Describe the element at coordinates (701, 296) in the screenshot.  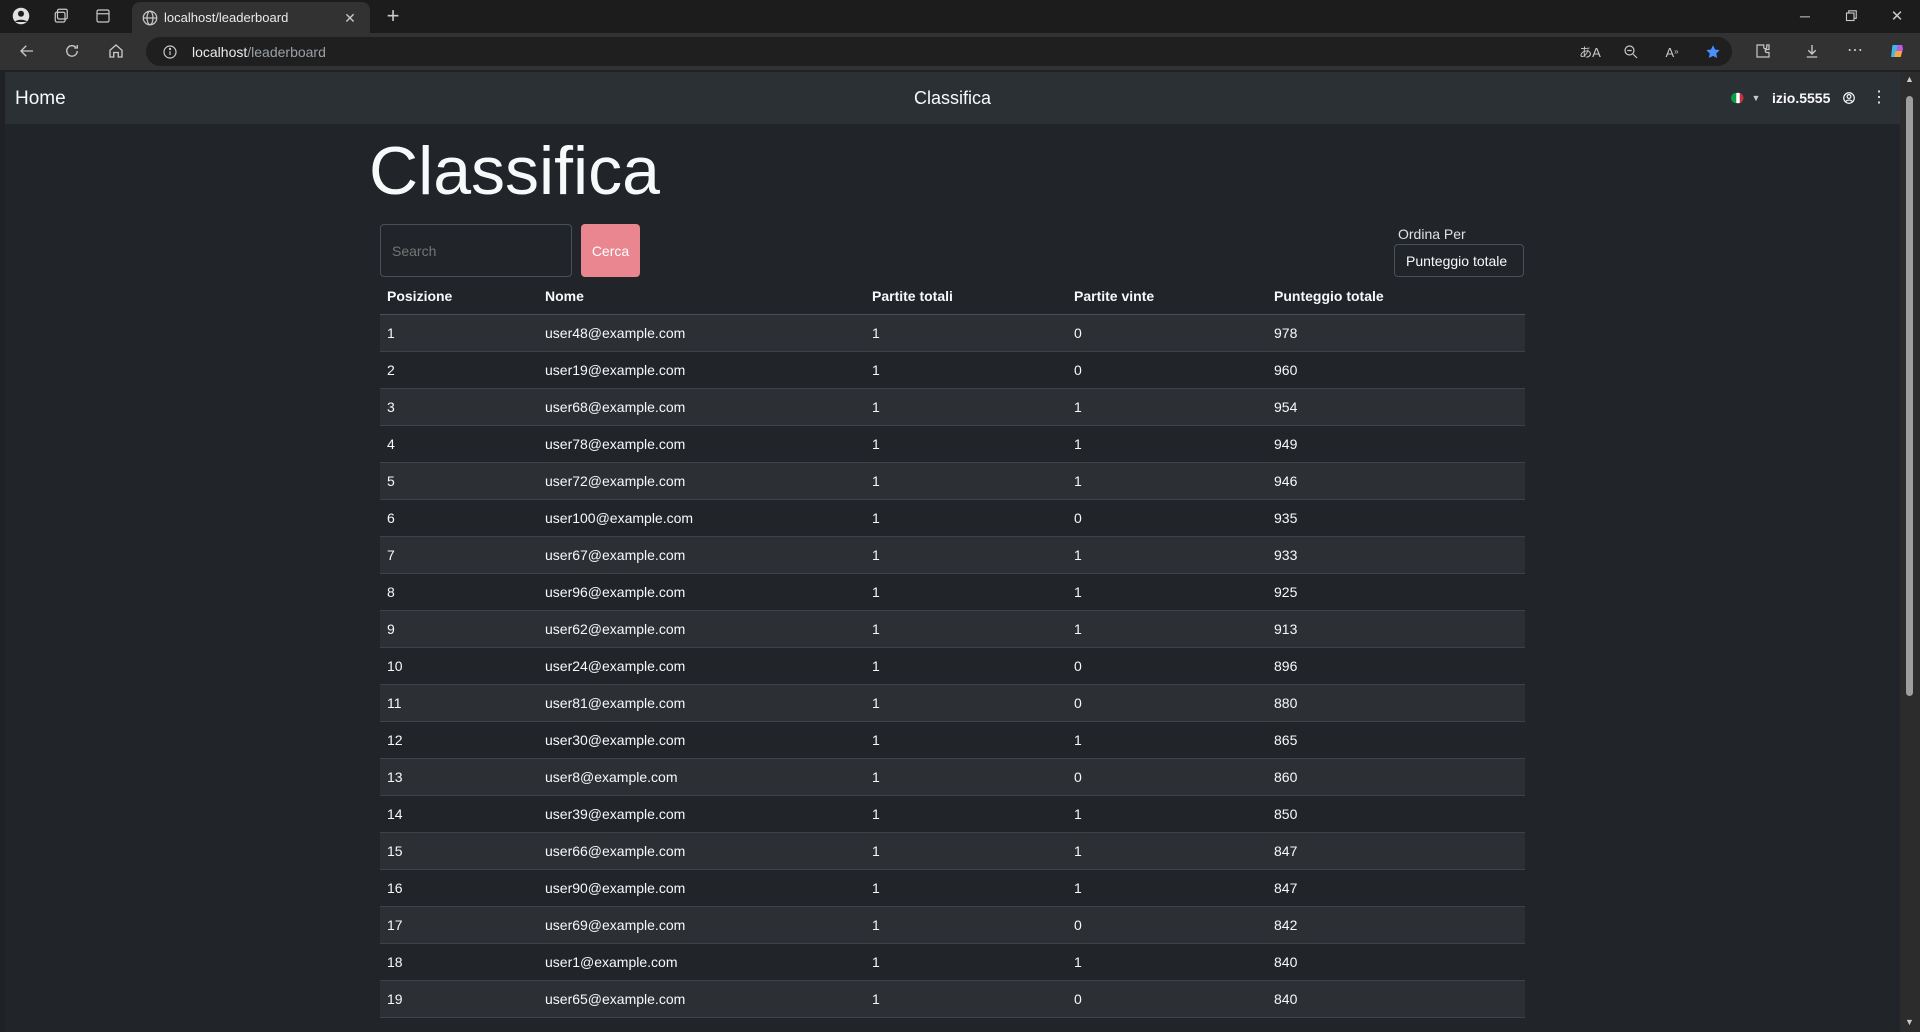
I see `header-nome: Nome` at that location.